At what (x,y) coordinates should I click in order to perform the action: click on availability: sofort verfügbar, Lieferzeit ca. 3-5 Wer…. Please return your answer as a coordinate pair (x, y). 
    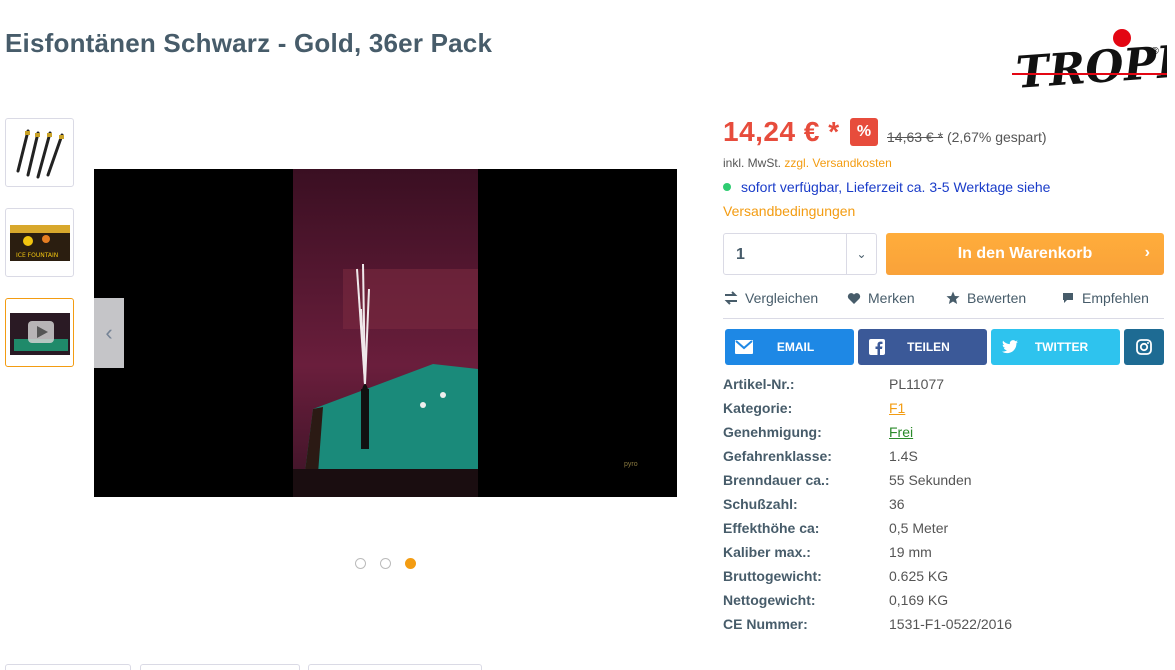
    Looking at the image, I should click on (886, 187).